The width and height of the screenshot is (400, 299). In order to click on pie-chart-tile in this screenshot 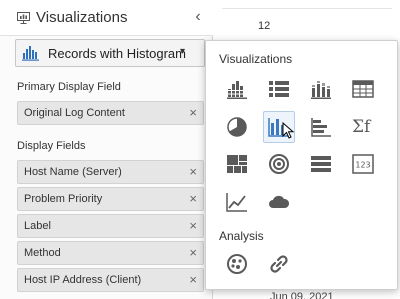, I will do `click(237, 127)`.